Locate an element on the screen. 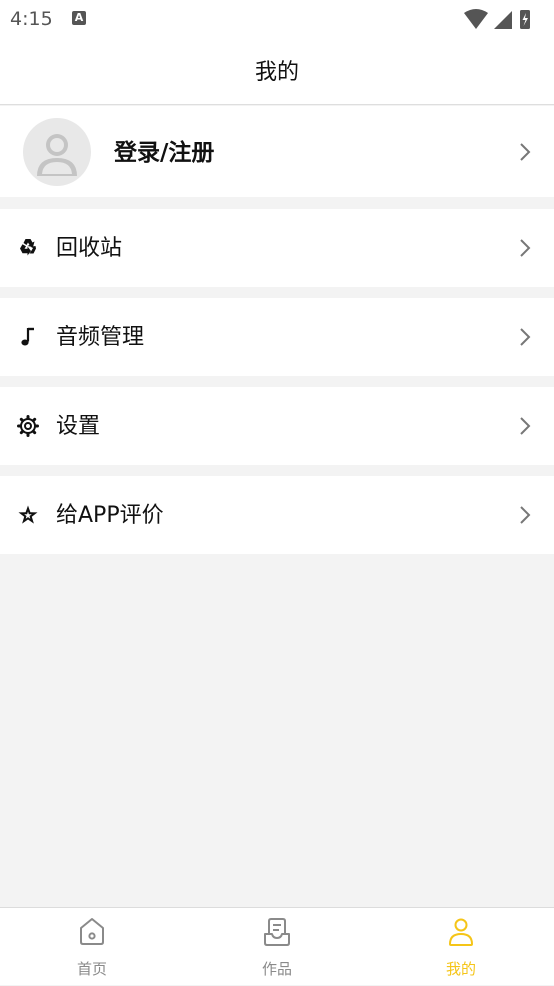 The image size is (554, 986). menu-item-label: 音频管理 is located at coordinates (100, 337).